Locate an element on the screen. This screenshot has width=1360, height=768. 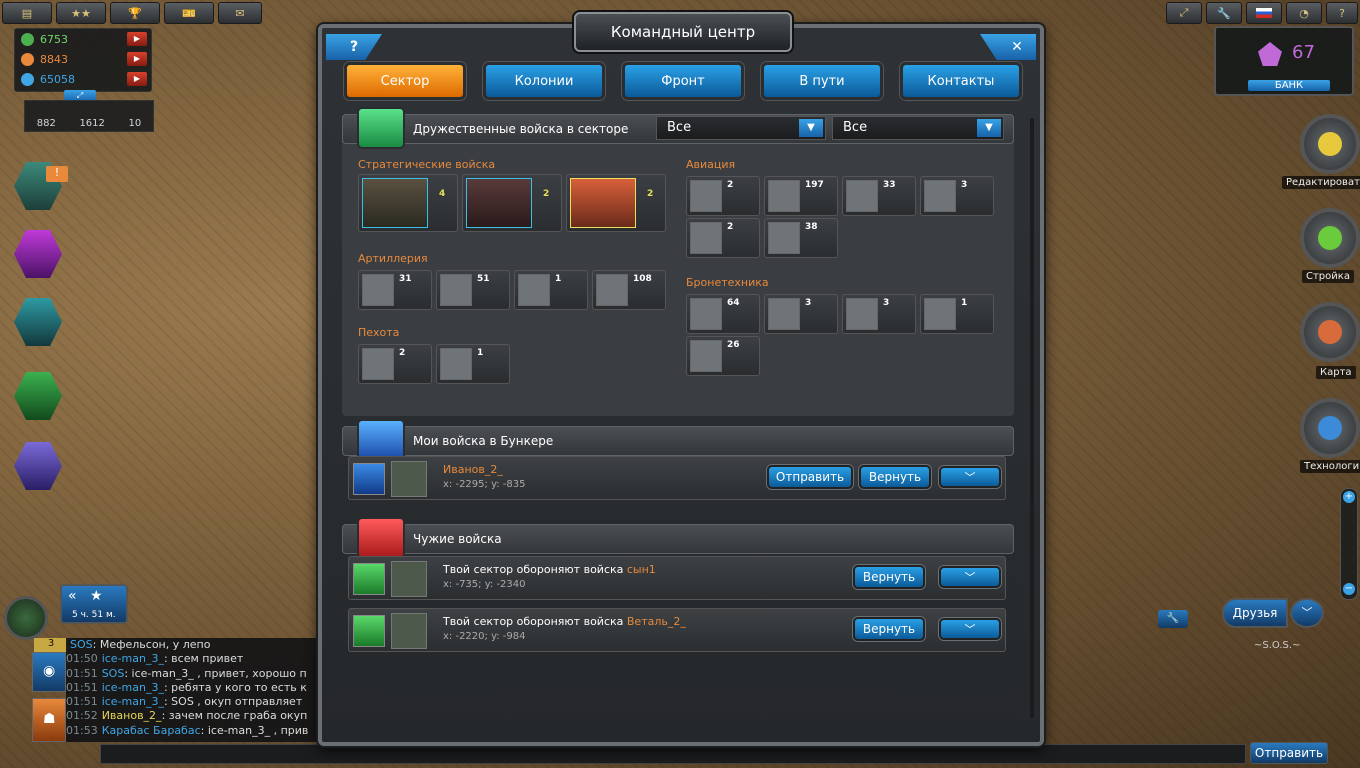
filter-dropdown-1: Все ▼ is located at coordinates (741, 128).